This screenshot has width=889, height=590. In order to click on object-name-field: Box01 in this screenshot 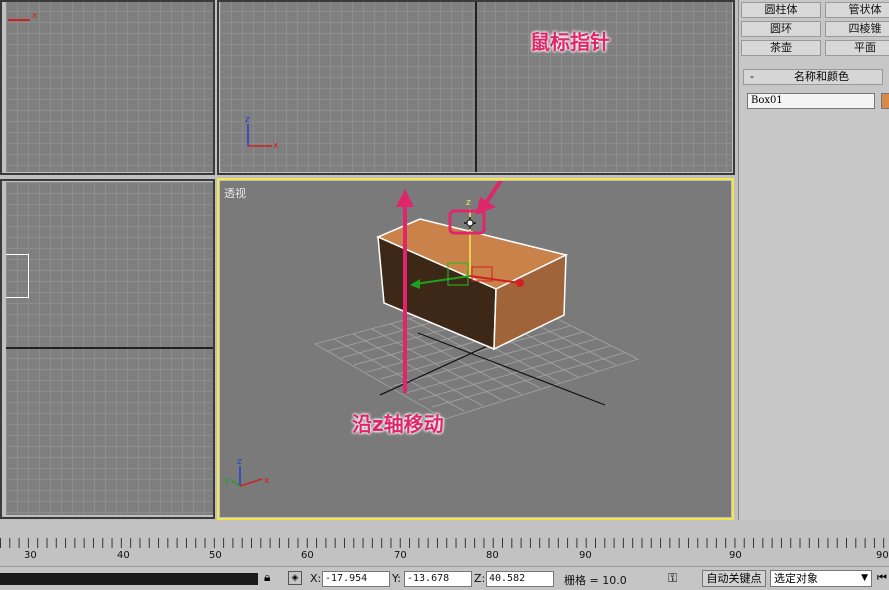, I will do `click(811, 101)`.